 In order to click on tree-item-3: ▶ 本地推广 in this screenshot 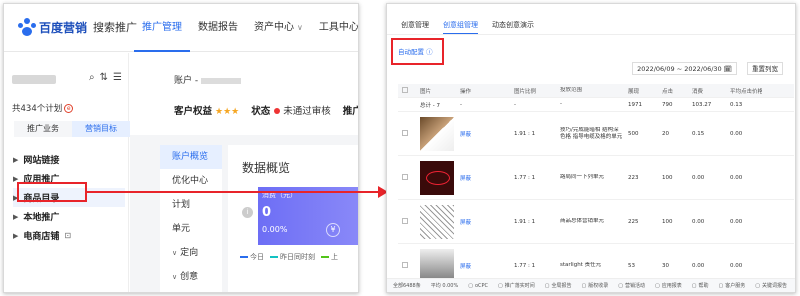, I will do `click(69, 216)`.